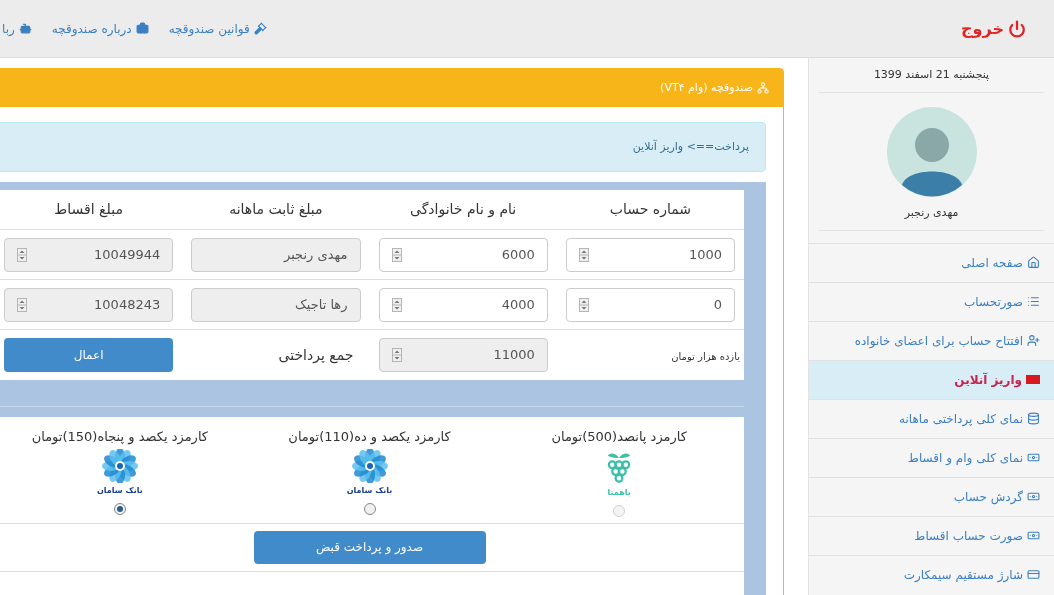 The height and width of the screenshot is (595, 1054). What do you see at coordinates (931, 418) in the screenshot?
I see `sidebar-item: نمای کلی پرداختی ماهانه` at bounding box center [931, 418].